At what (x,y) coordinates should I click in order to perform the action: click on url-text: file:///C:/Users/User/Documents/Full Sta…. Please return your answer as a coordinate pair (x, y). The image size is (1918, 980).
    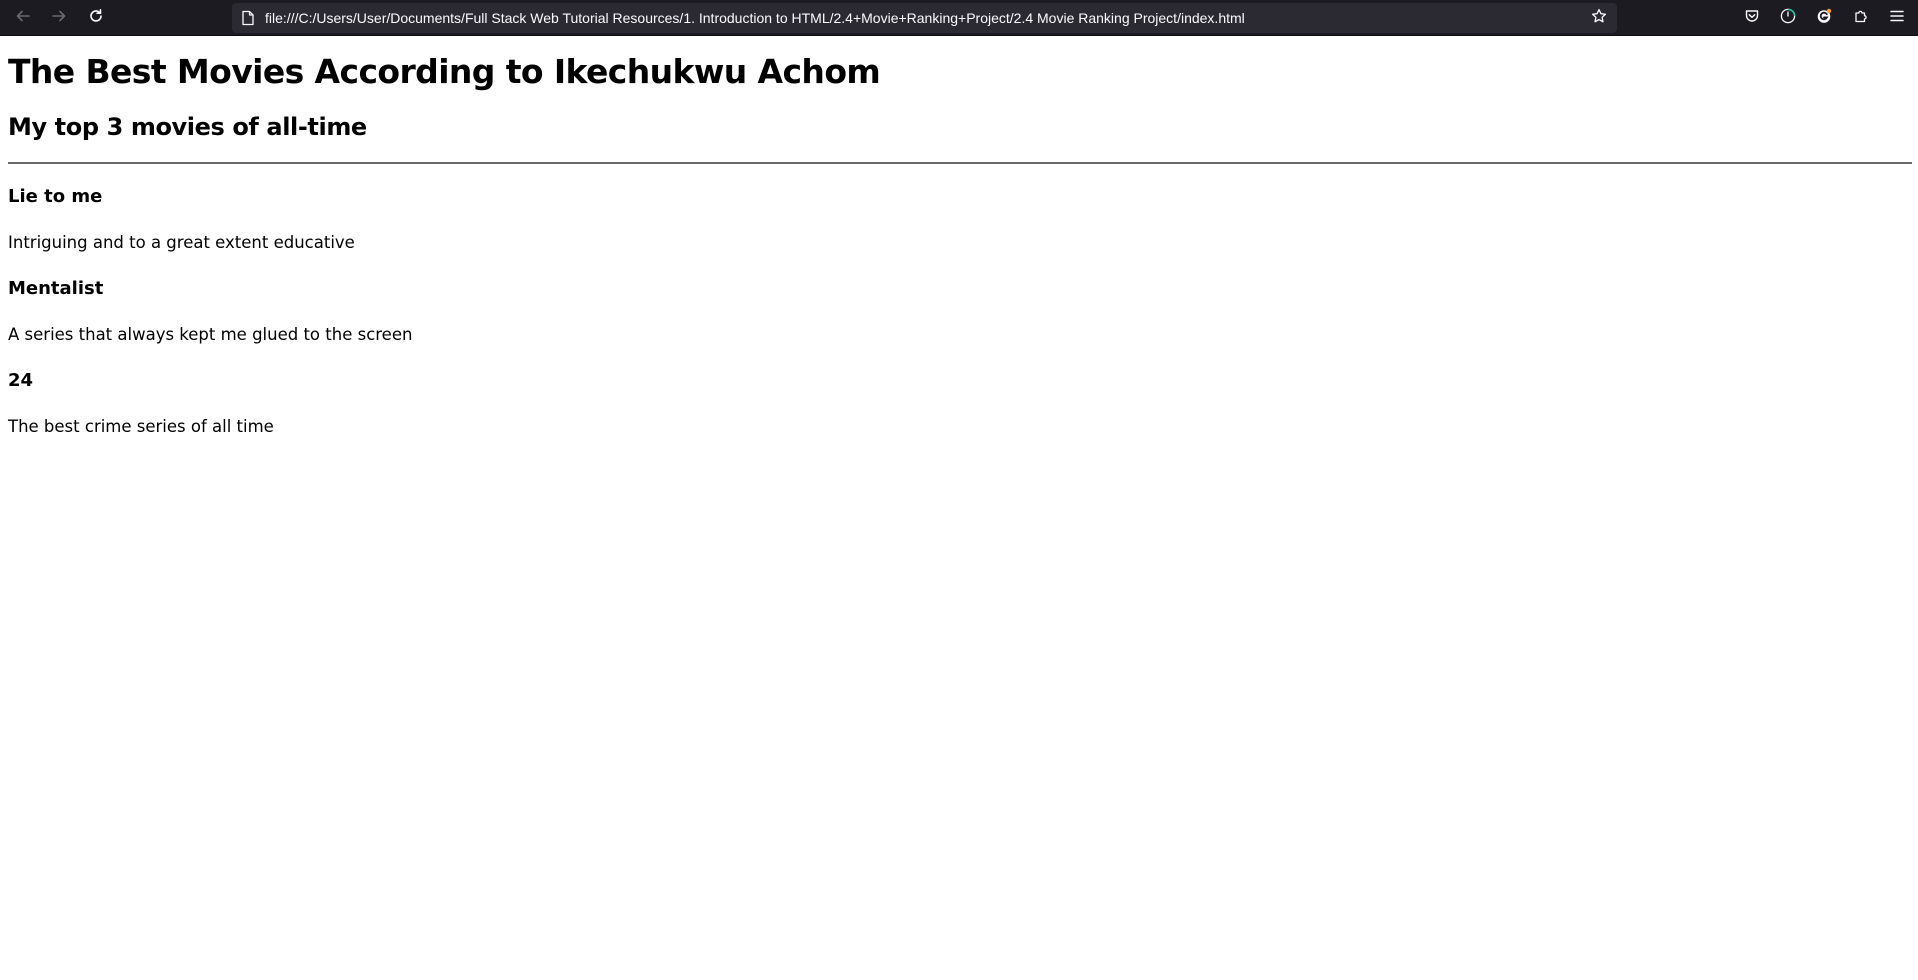
    Looking at the image, I should click on (915, 18).